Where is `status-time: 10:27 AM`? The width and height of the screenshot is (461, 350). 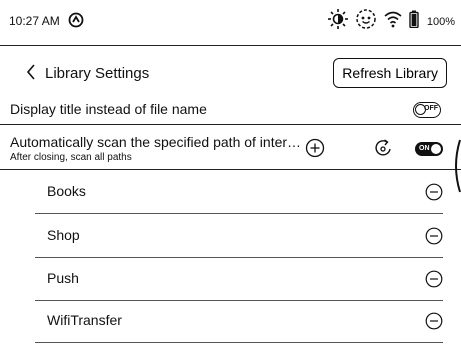 status-time: 10:27 AM is located at coordinates (34, 21).